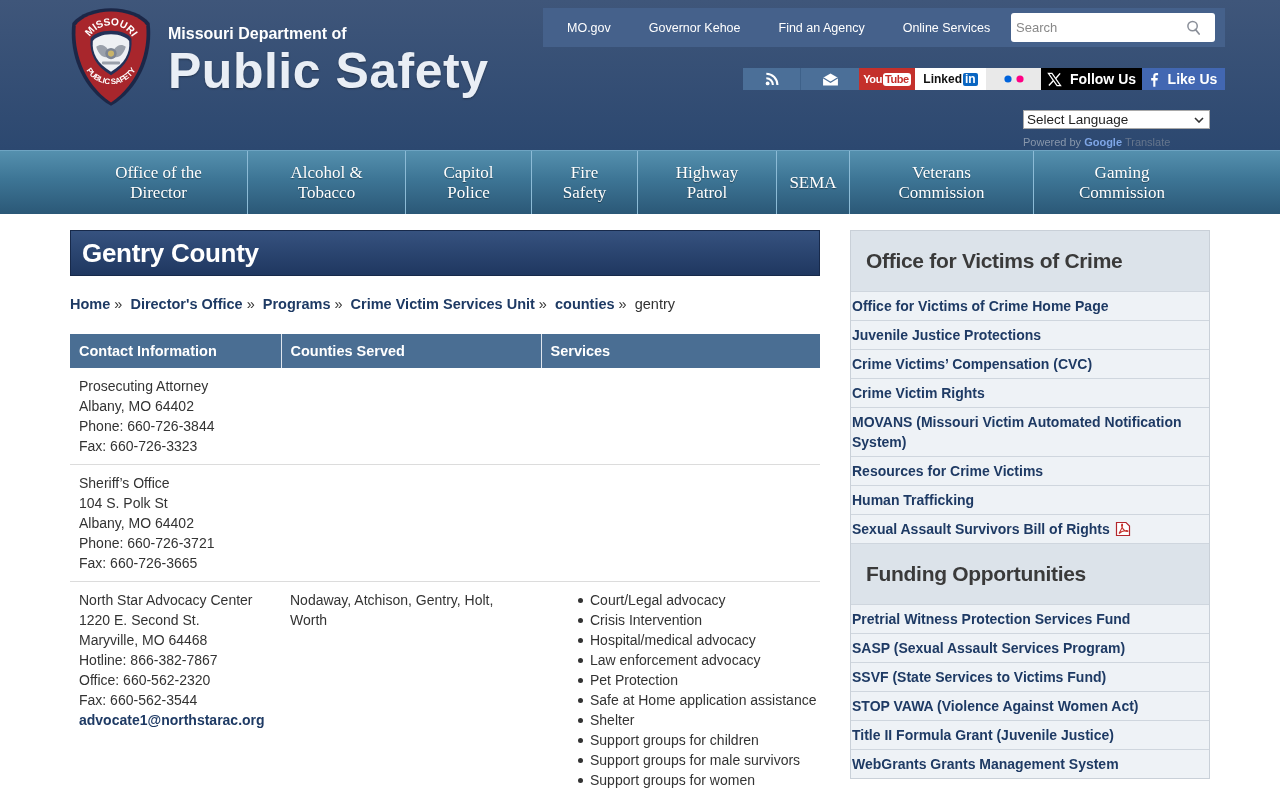 Image resolution: width=1280 pixels, height=800 pixels. I want to click on service-item: Pet Protection, so click(634, 680).